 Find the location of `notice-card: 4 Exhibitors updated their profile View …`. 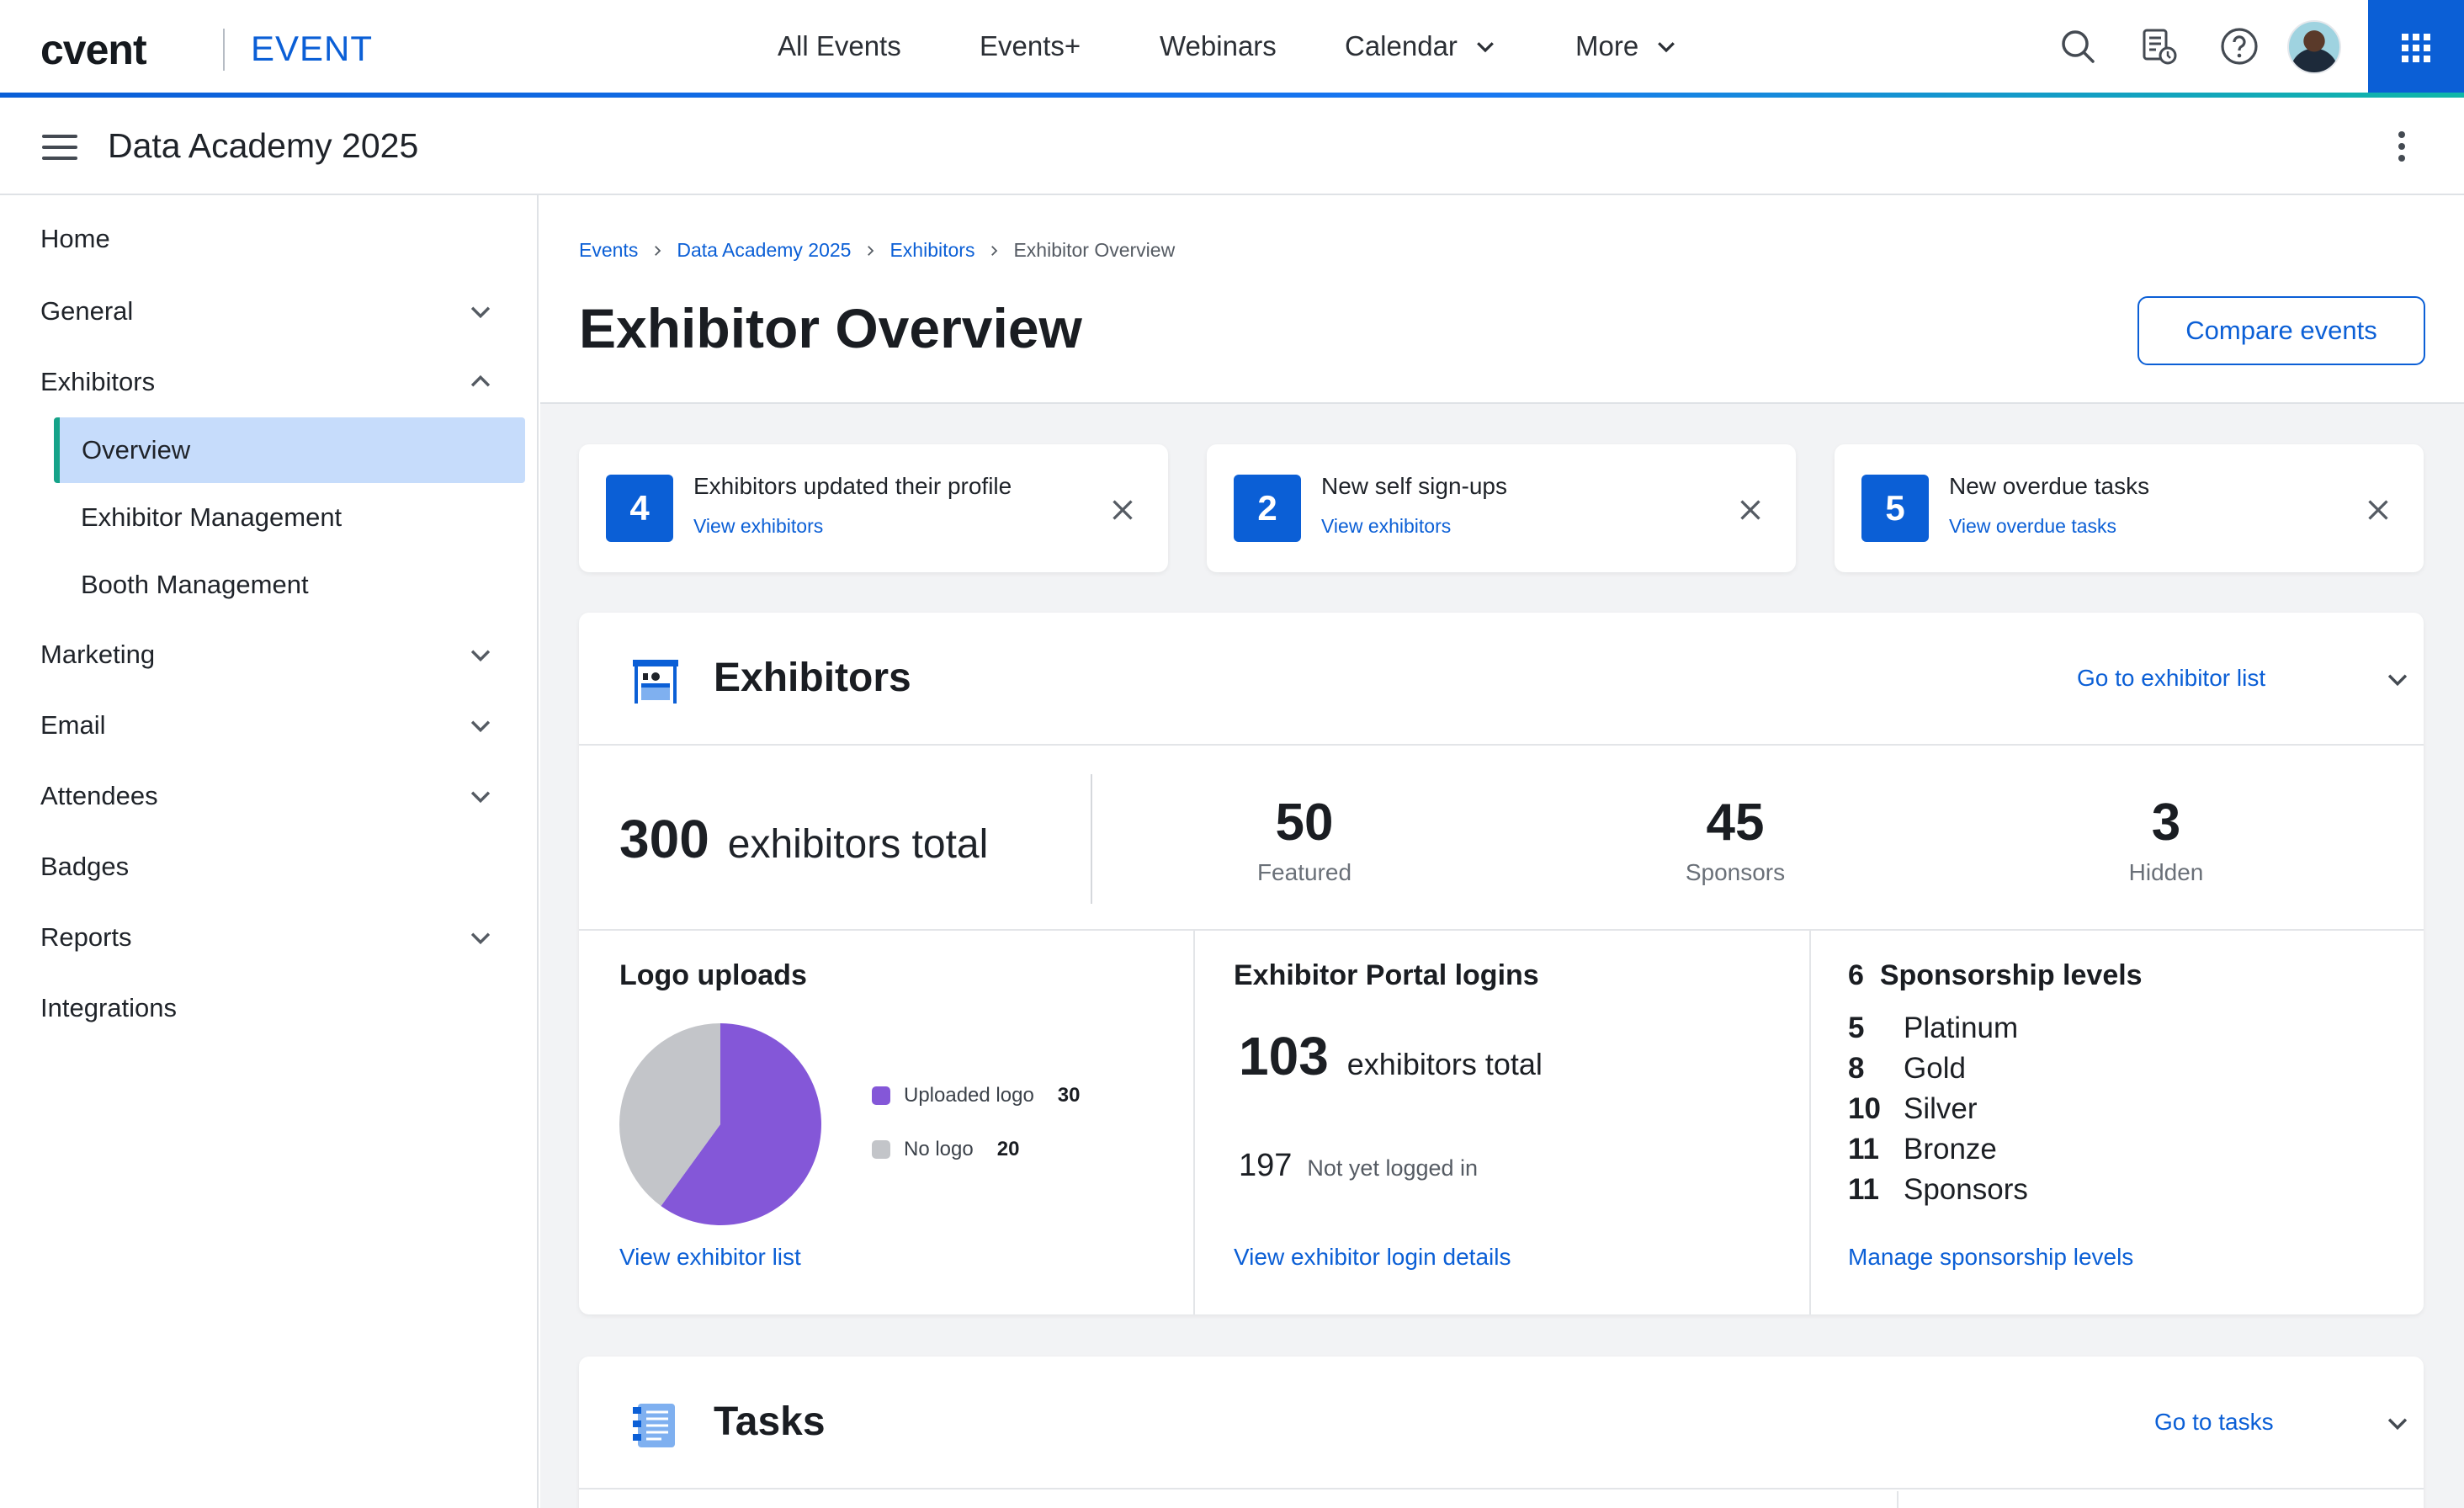

notice-card: 4 Exhibitors updated their profile View … is located at coordinates (873, 508).